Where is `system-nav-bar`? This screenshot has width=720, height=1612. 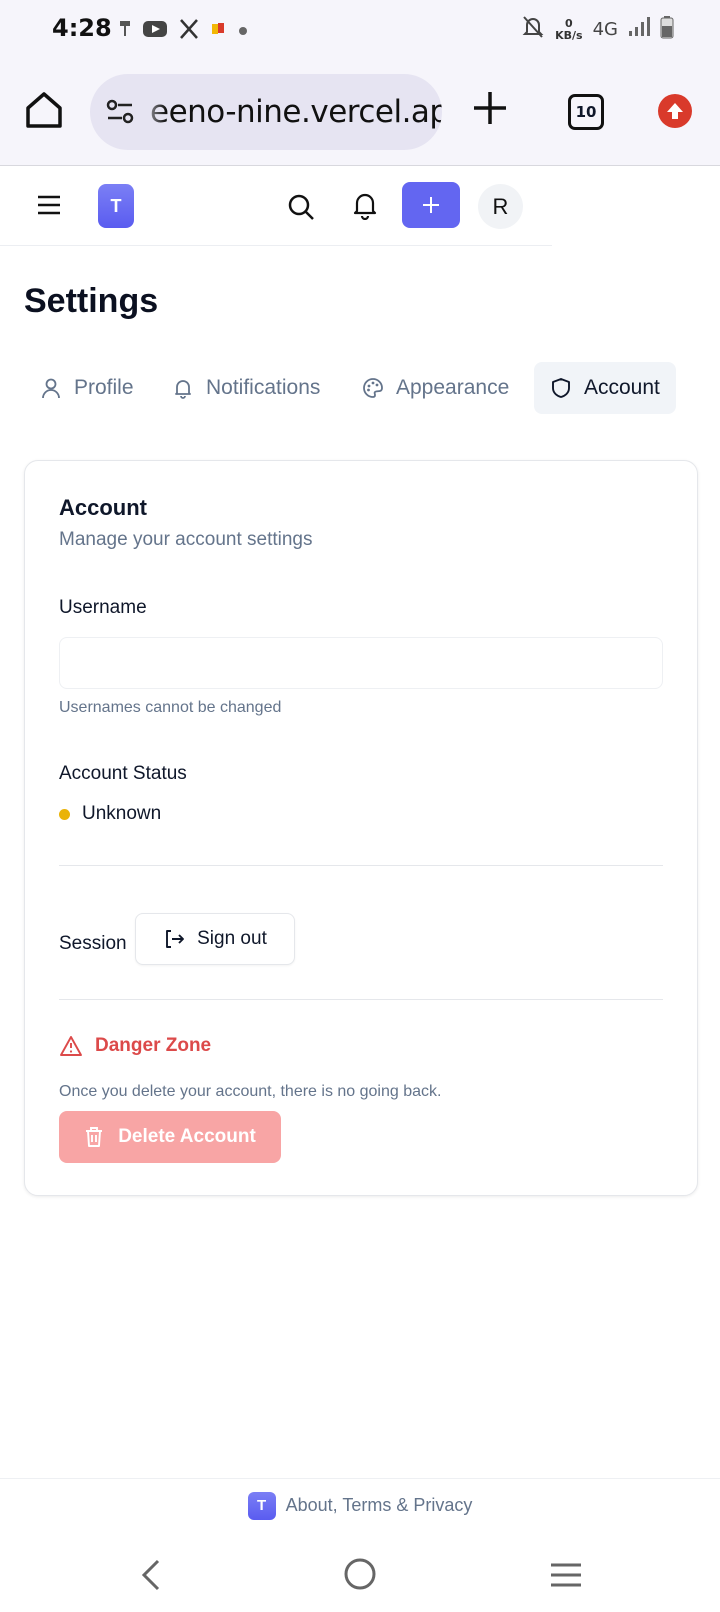 system-nav-bar is located at coordinates (360, 1576).